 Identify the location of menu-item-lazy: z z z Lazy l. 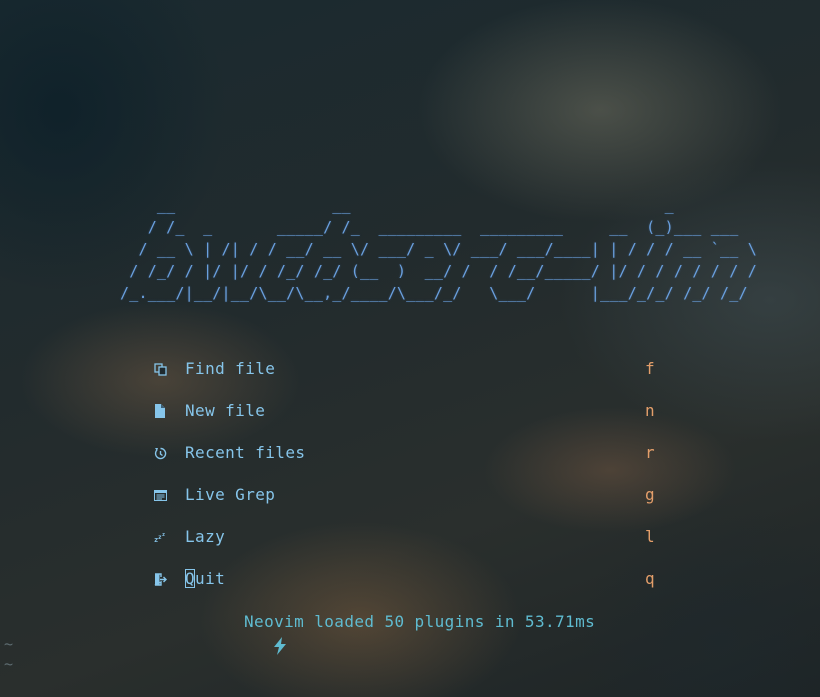
(407, 537).